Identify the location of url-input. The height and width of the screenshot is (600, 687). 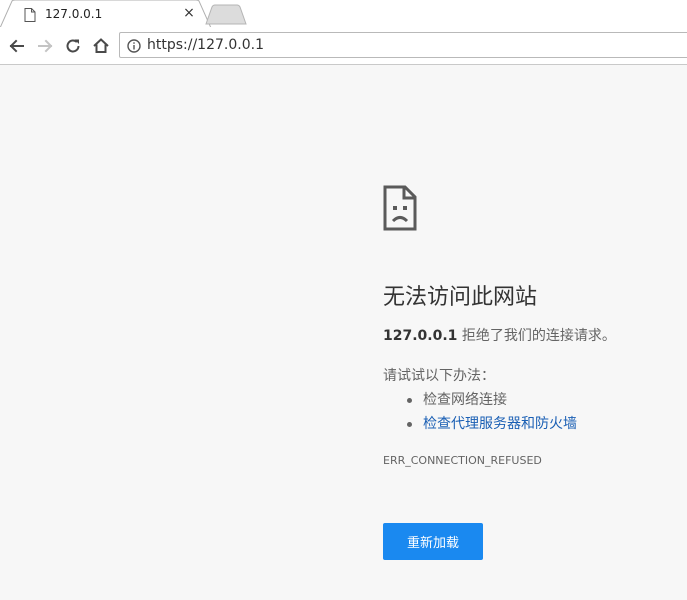
(357, 45).